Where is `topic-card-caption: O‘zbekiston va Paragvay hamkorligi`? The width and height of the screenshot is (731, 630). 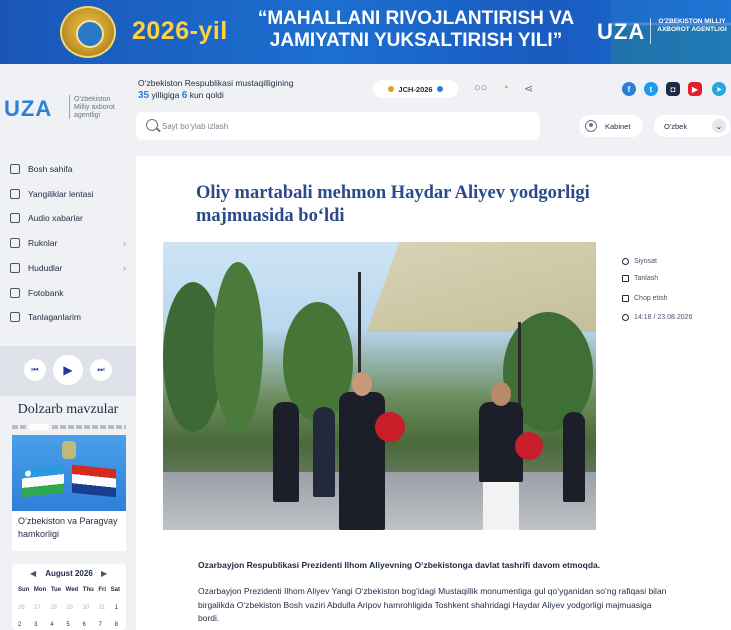
topic-card-caption: O‘zbekiston va Paragvay hamkorligi is located at coordinates (69, 531).